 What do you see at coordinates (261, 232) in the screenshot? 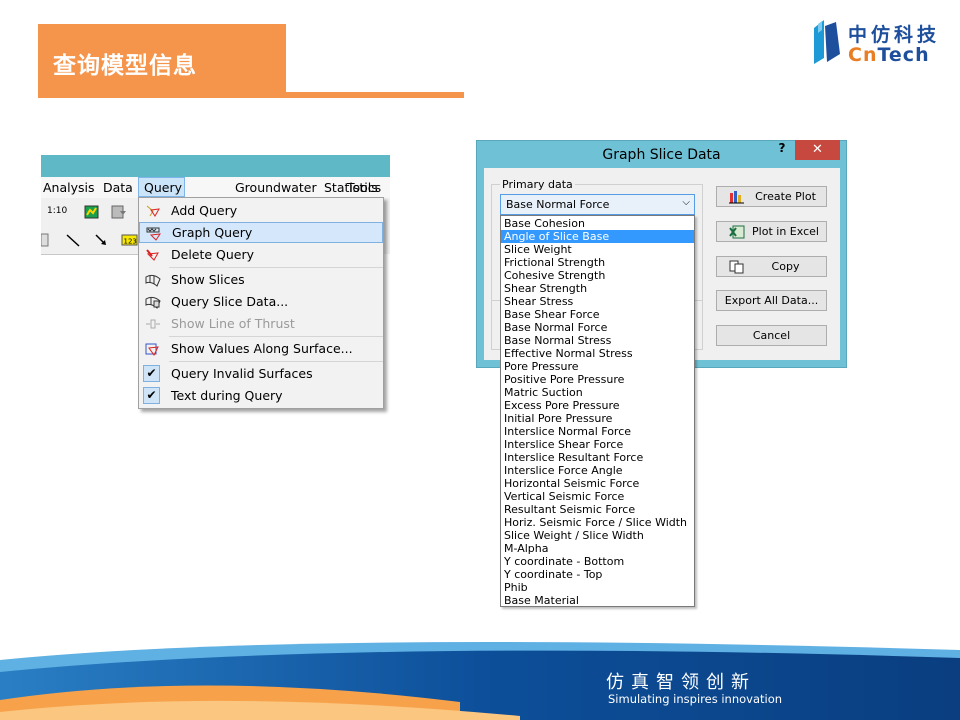
I see `menu-item-graph-query: Graph Query` at bounding box center [261, 232].